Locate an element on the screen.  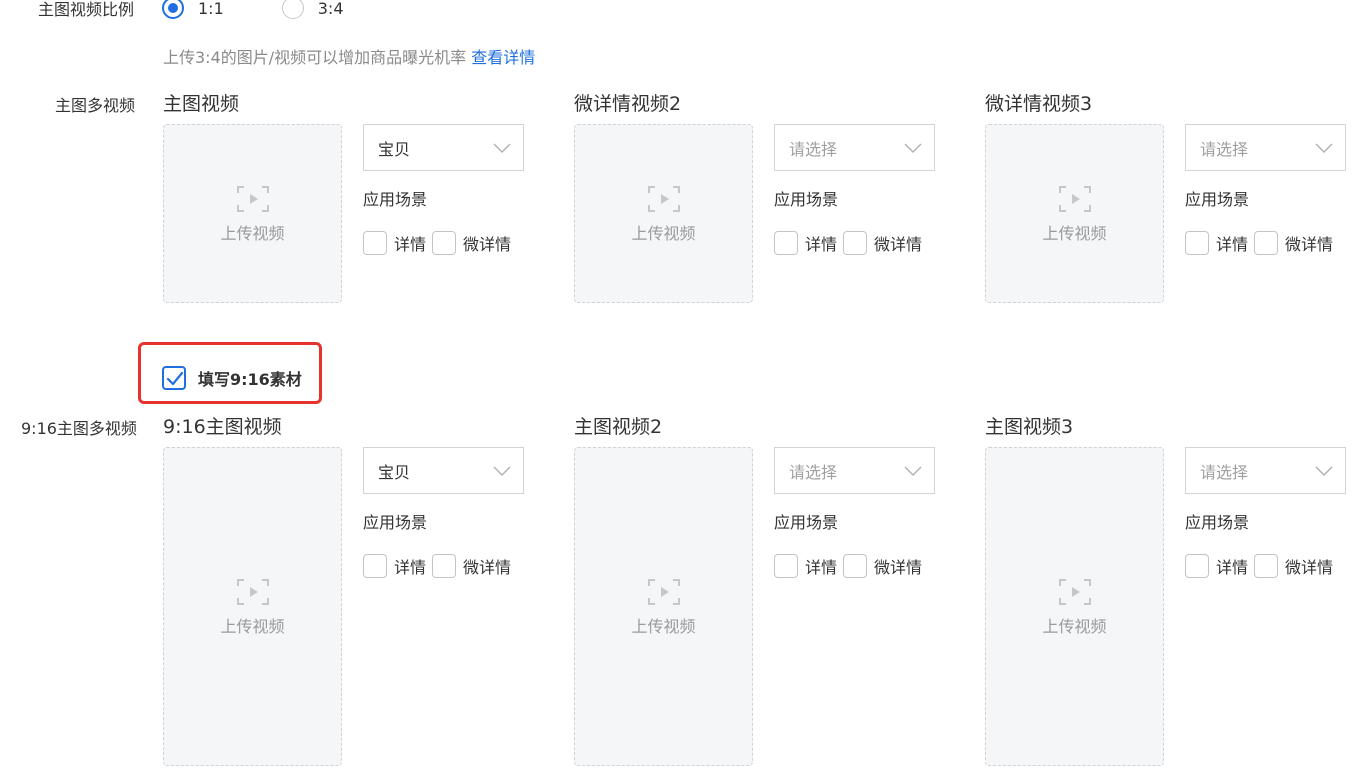
video-group: 主图视频2 上传视频 请选择 应用场景 详情 微详情 is located at coordinates (759, 589).